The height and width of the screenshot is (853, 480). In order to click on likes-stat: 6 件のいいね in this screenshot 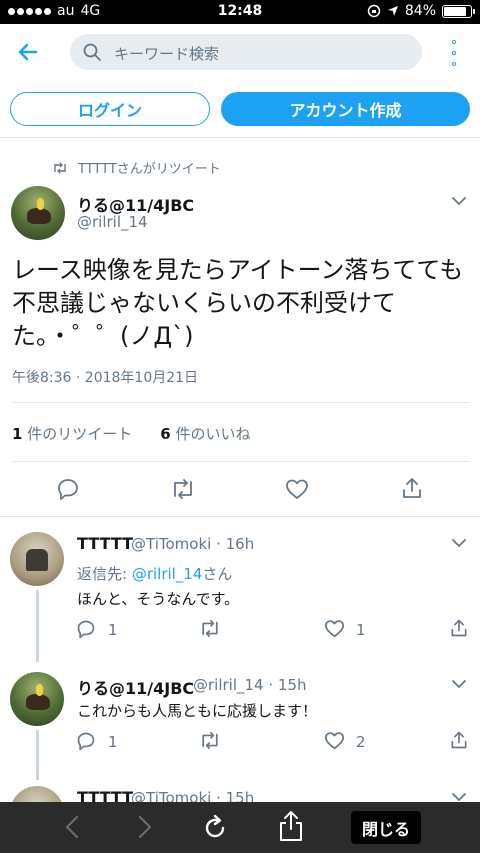, I will do `click(205, 433)`.